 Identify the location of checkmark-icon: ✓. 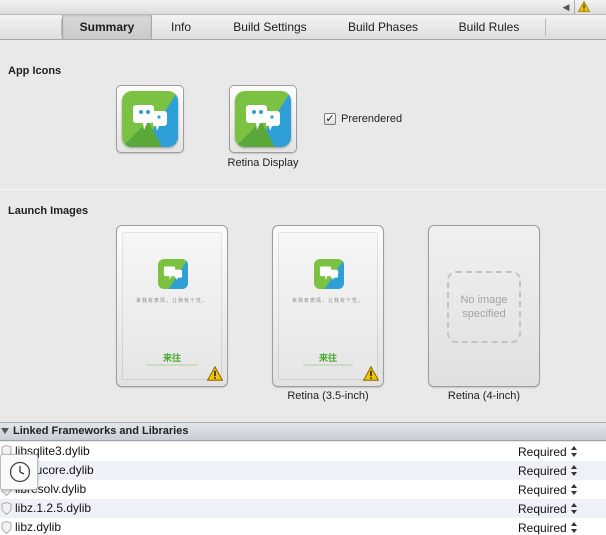
(330, 119).